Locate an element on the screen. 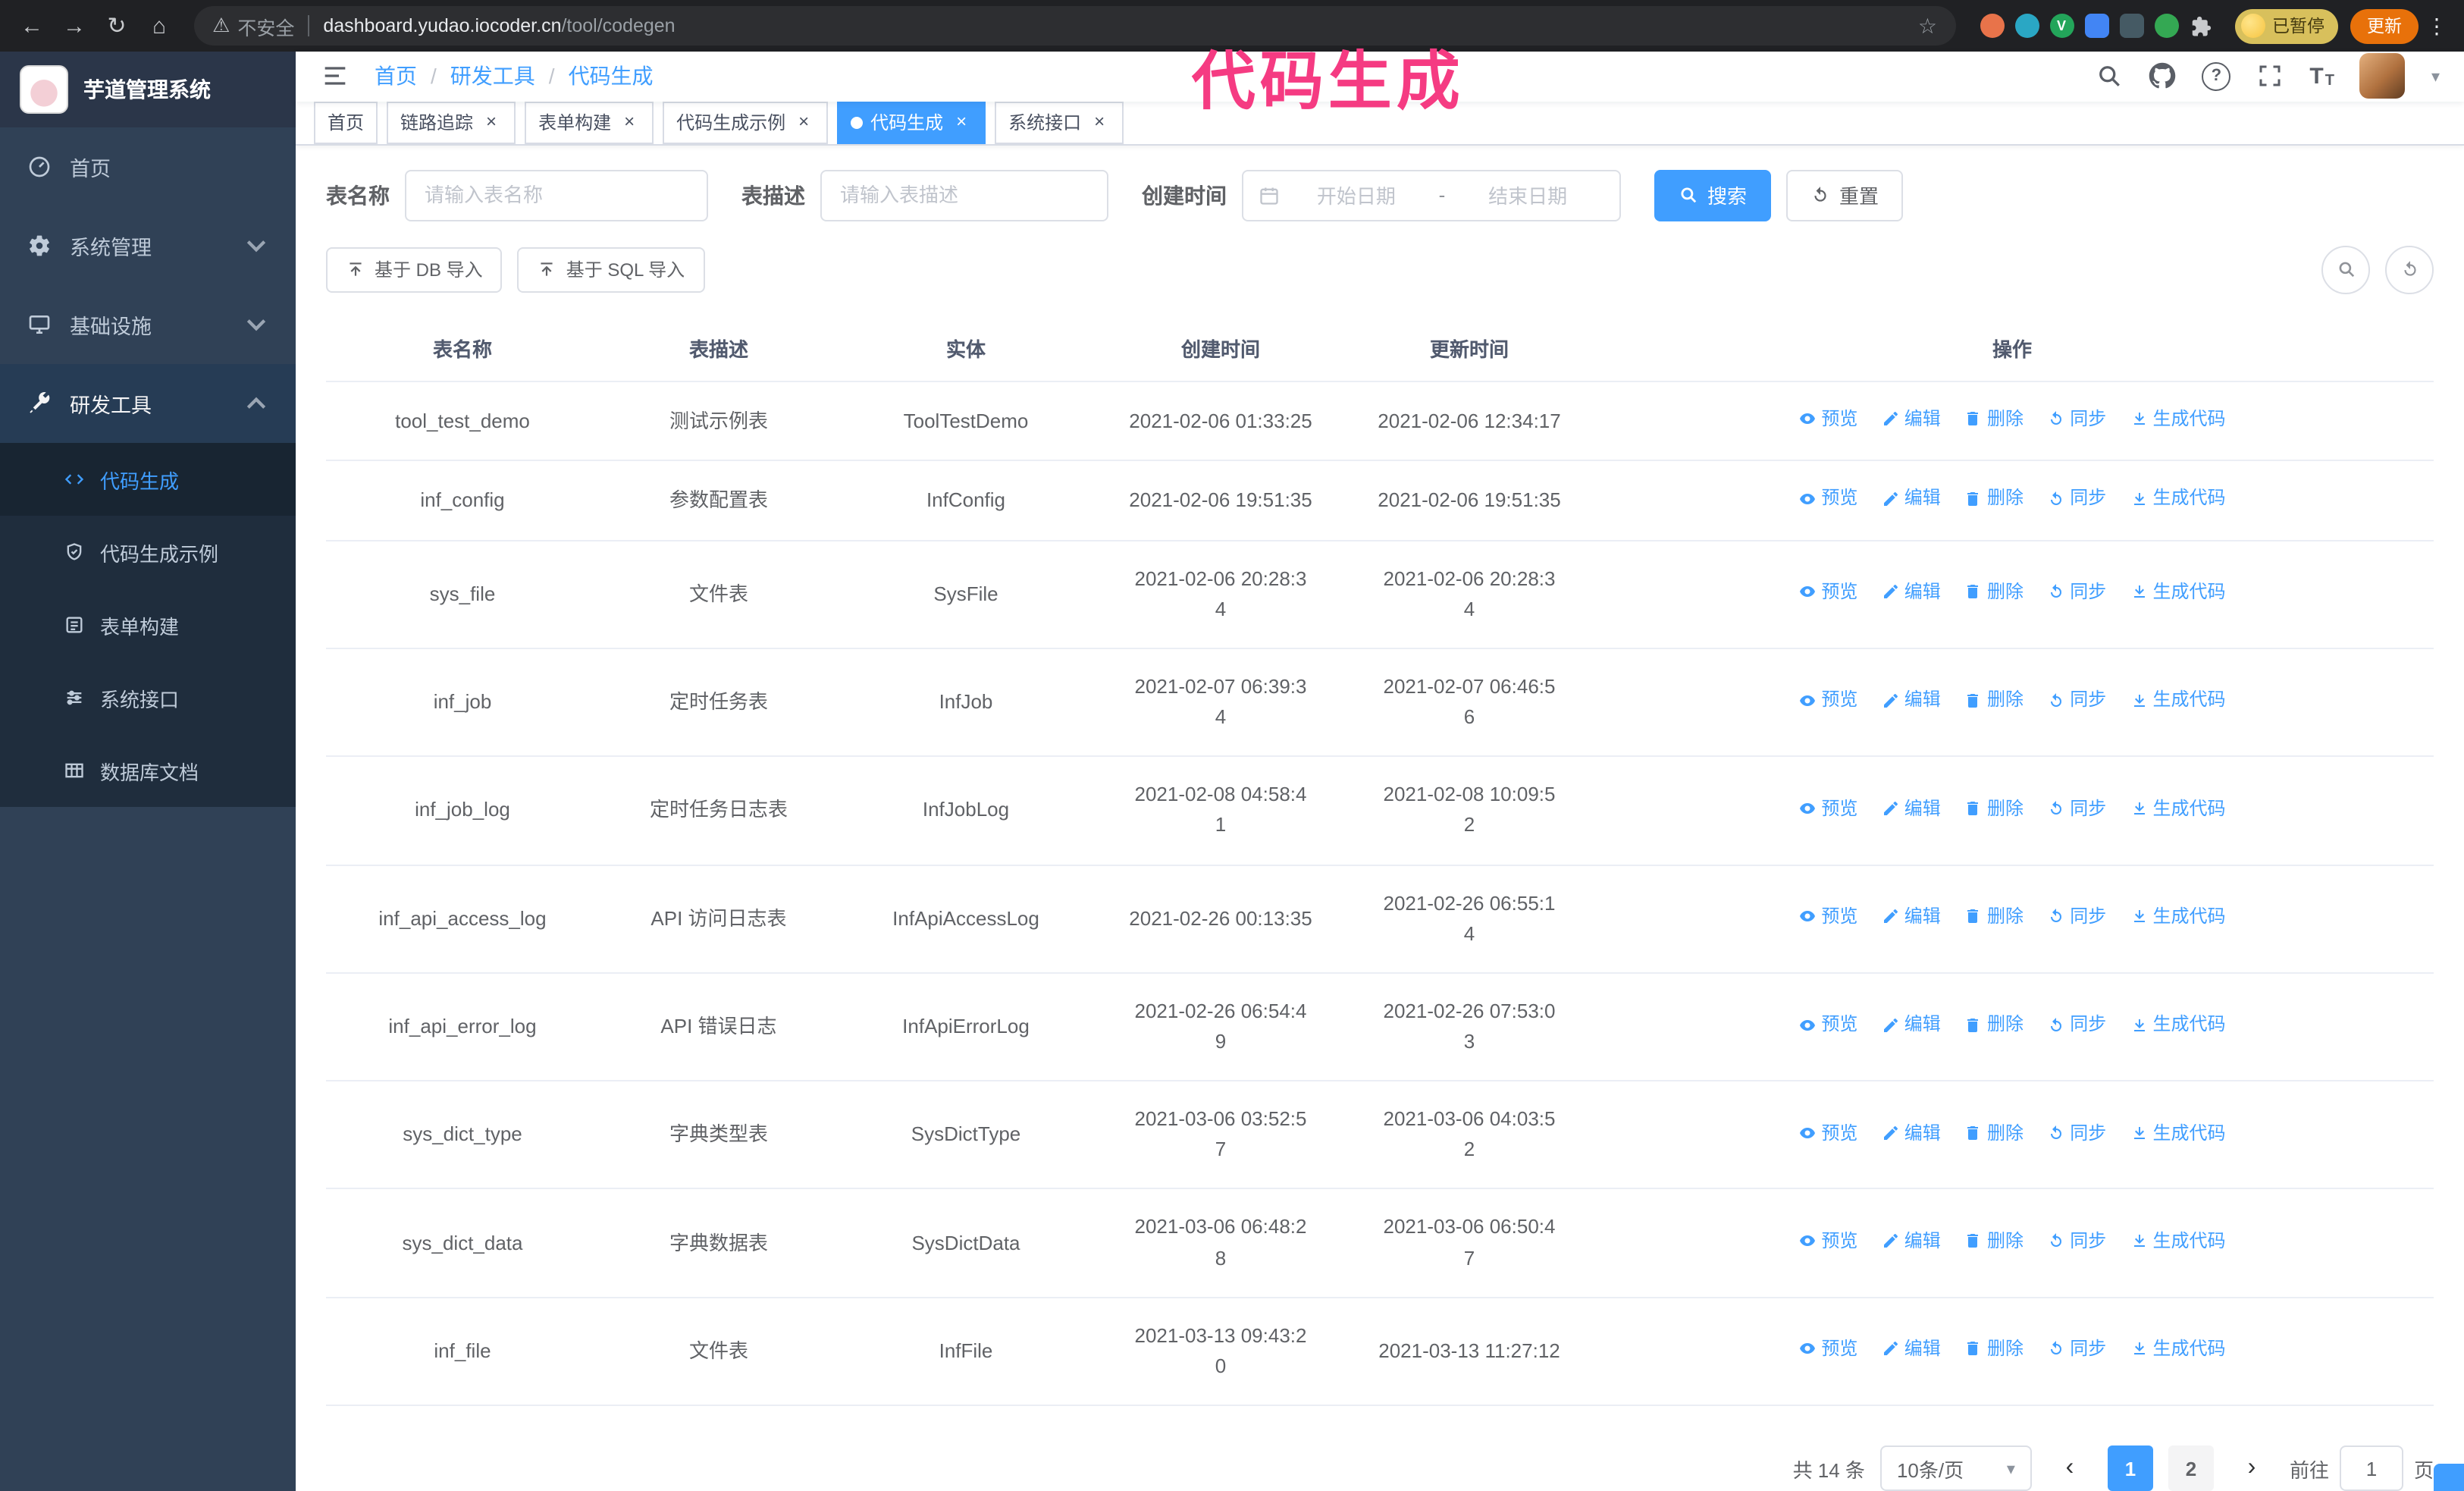  browser-back-icon: ← is located at coordinates (32, 26).